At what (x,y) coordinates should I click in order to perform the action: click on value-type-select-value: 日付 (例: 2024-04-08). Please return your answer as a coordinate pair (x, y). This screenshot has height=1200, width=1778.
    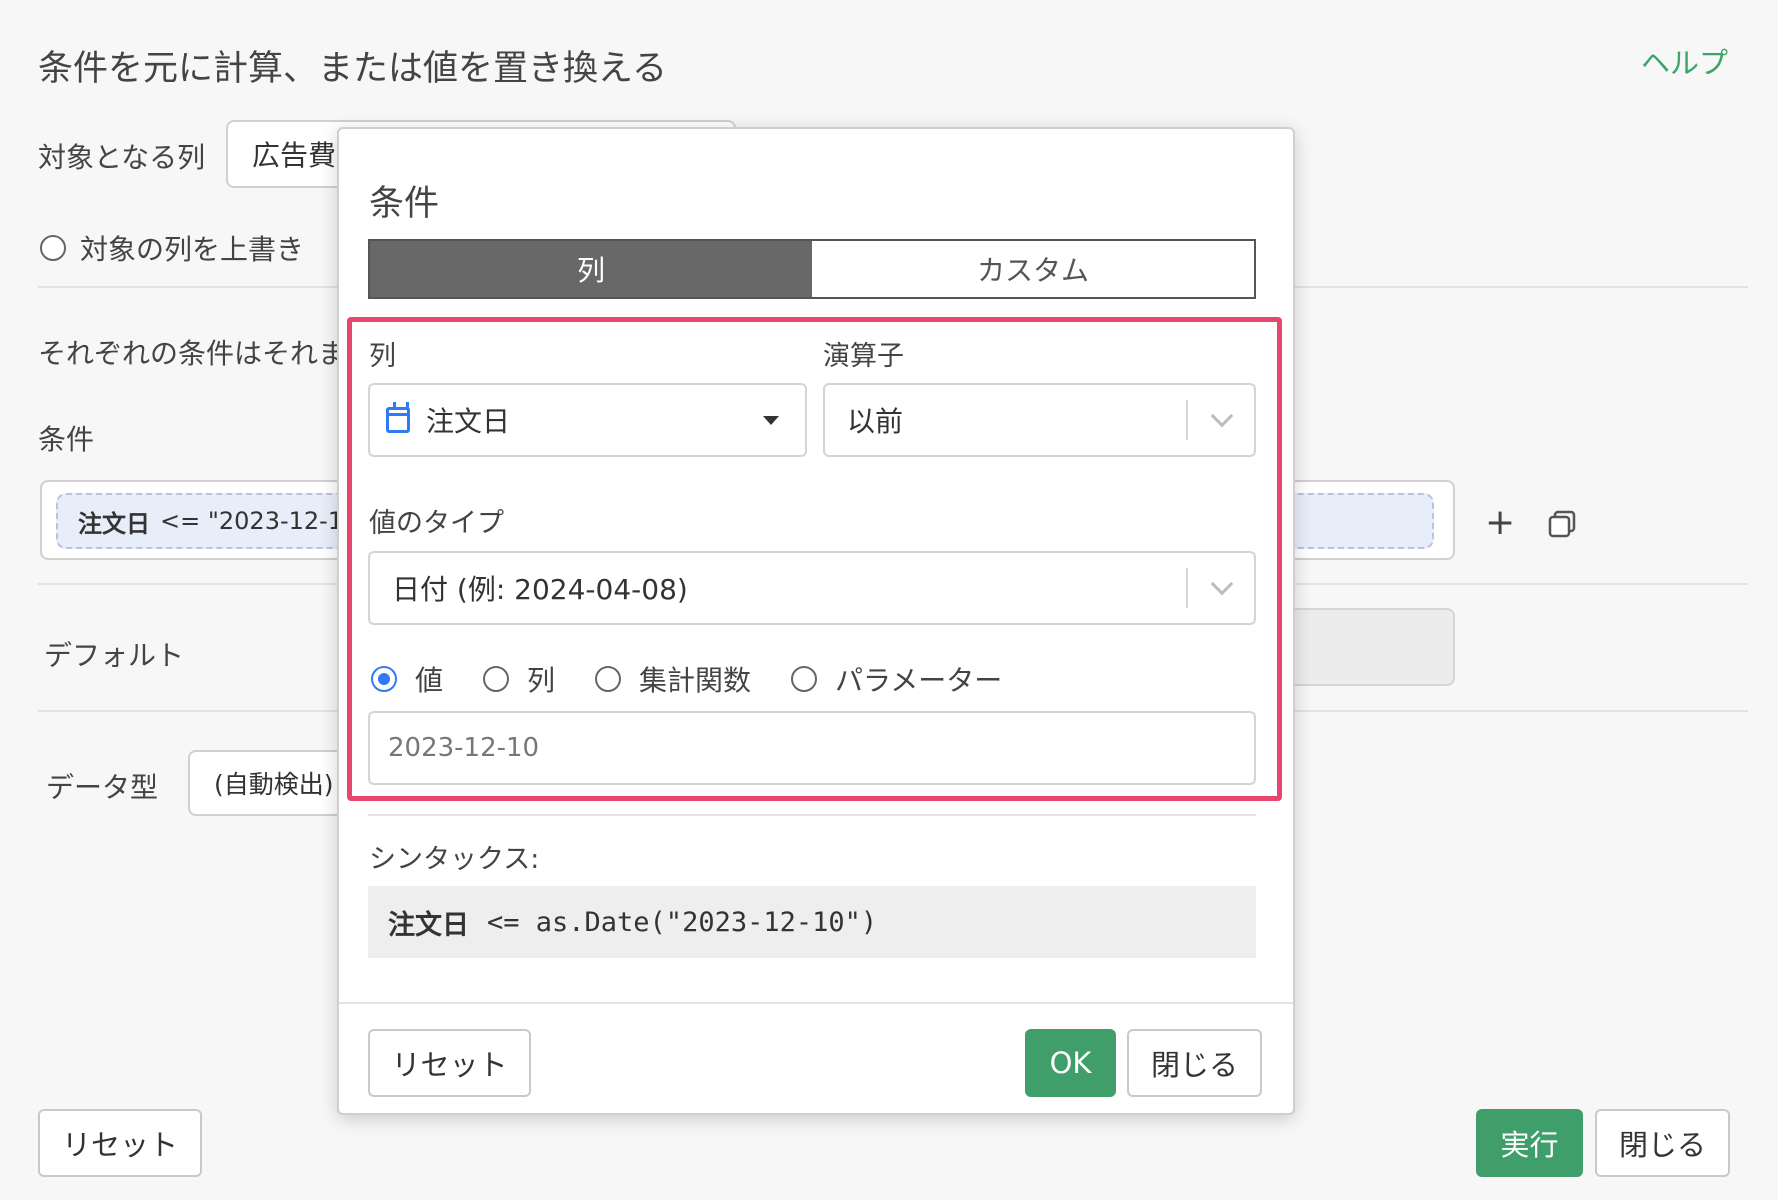
    Looking at the image, I should click on (540, 589).